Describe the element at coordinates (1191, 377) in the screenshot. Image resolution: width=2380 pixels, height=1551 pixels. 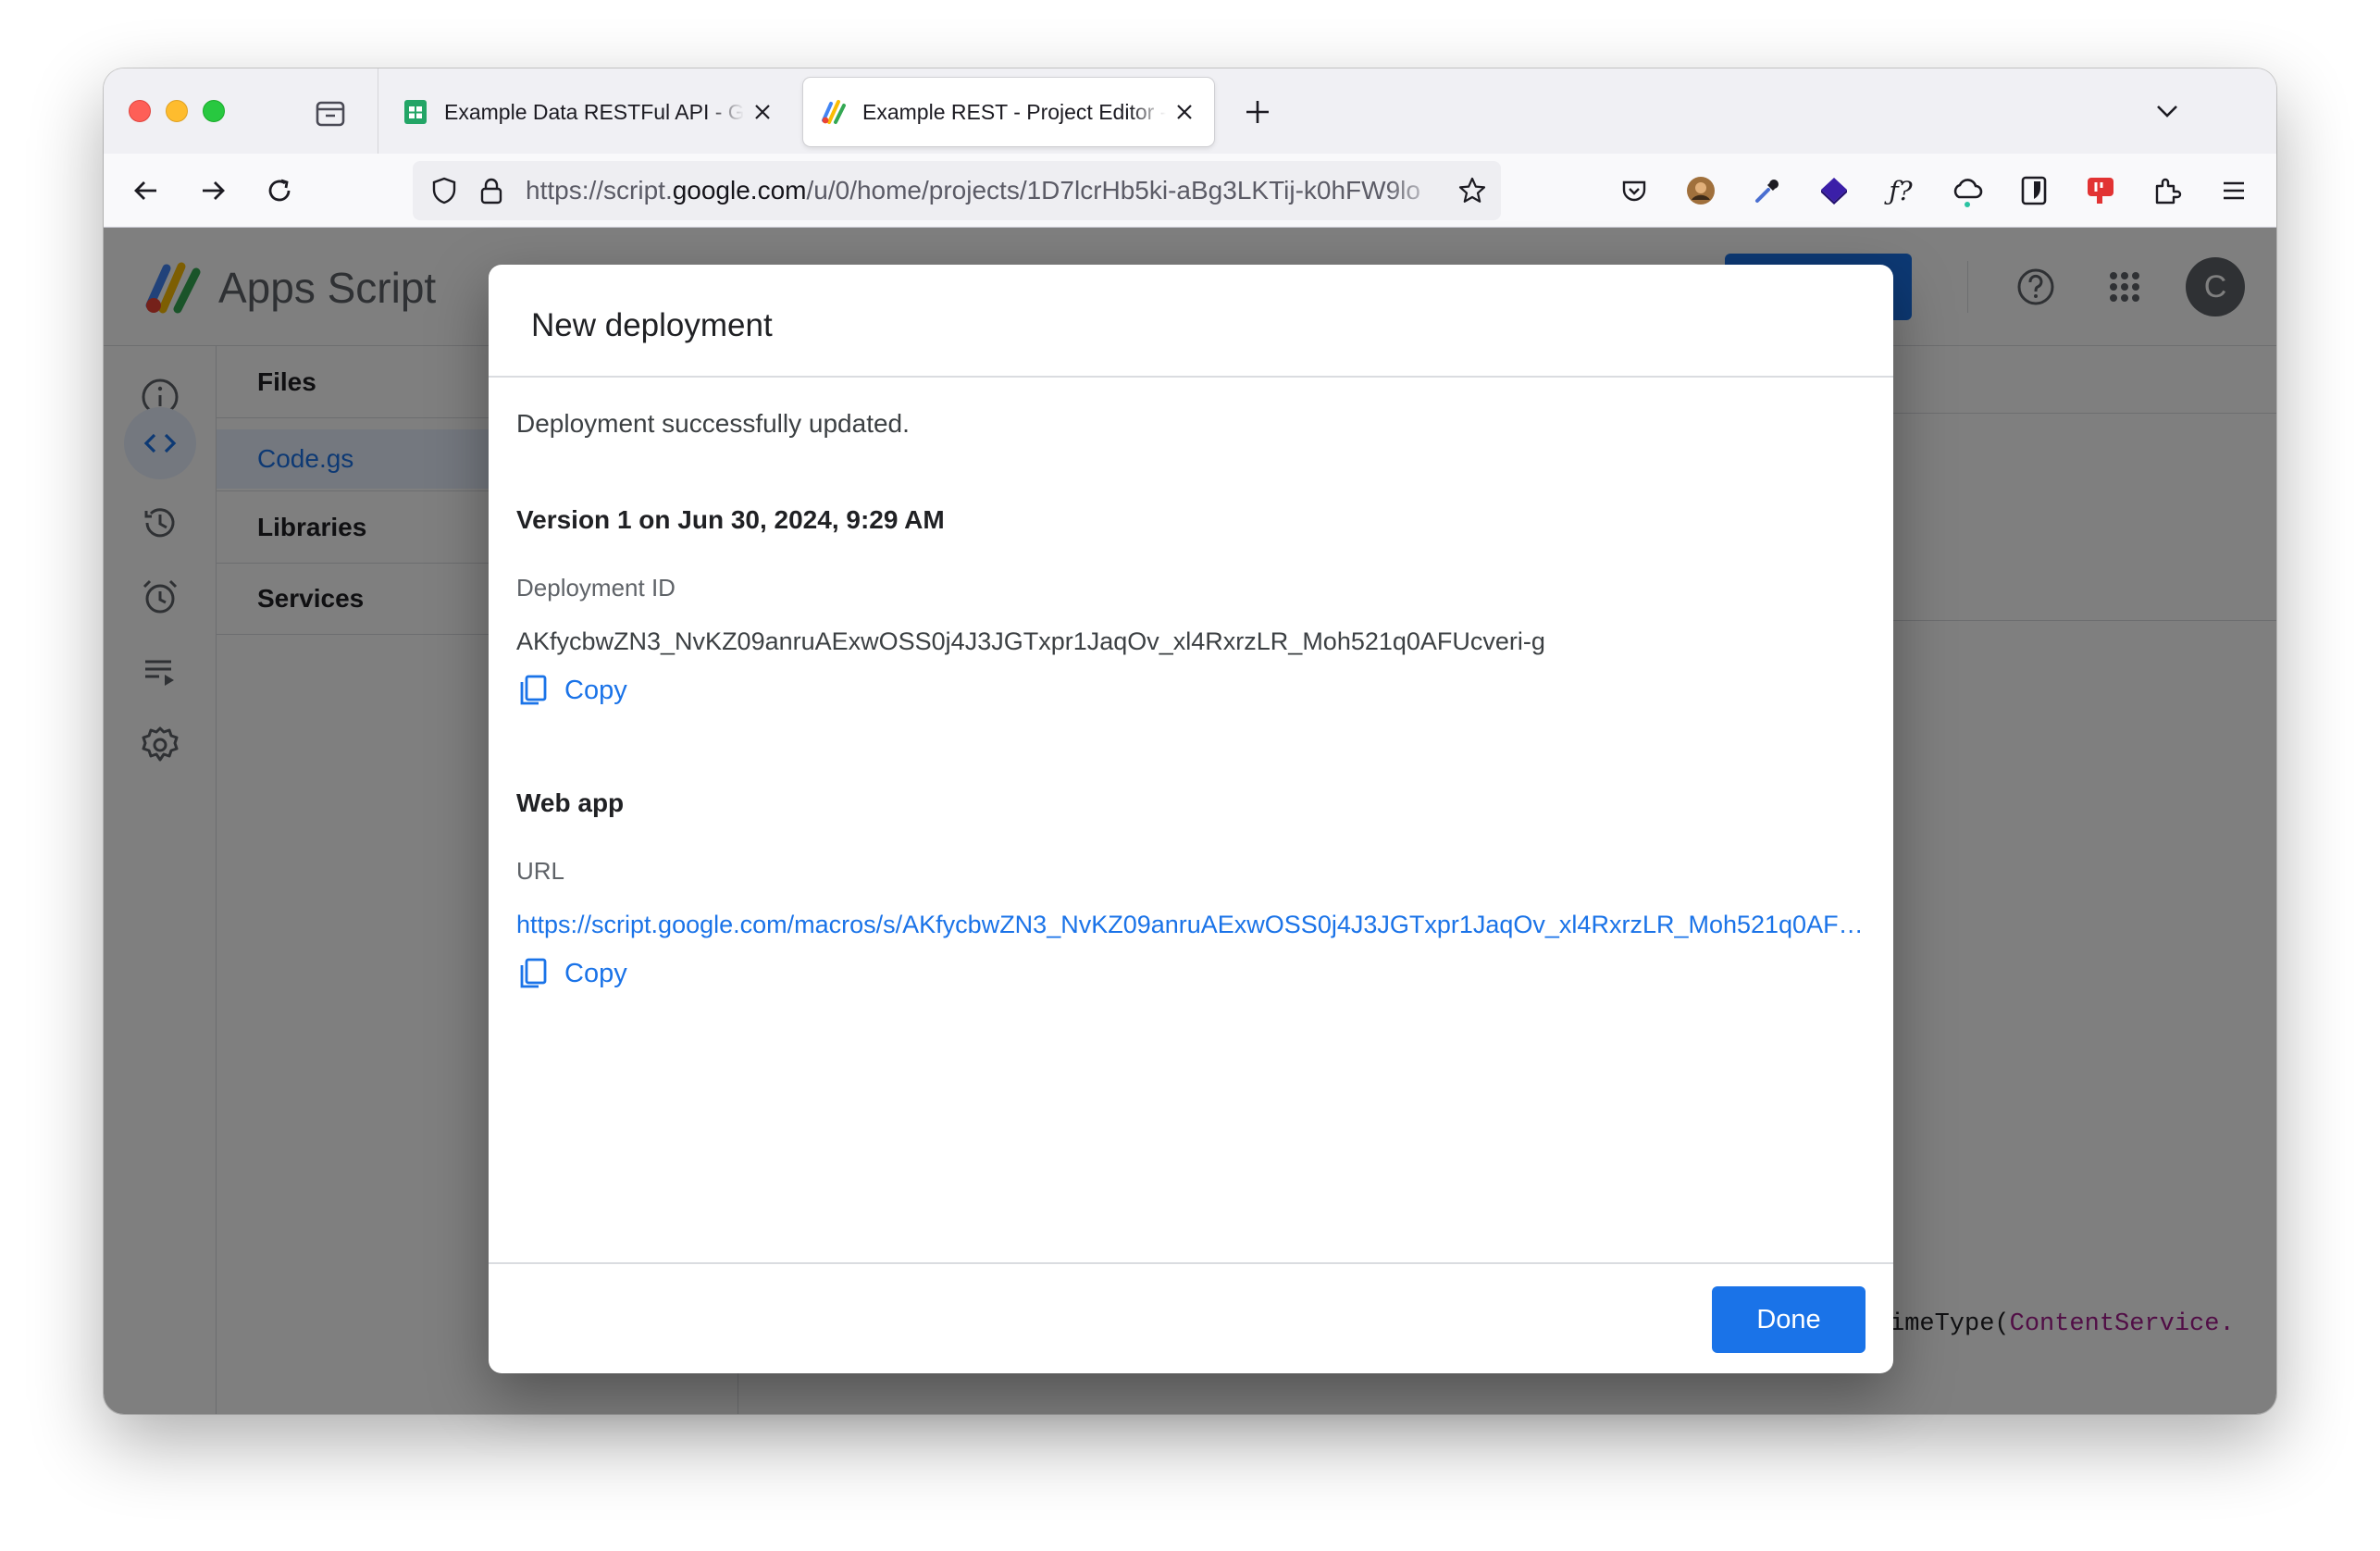
I see `dialog-header-divider` at that location.